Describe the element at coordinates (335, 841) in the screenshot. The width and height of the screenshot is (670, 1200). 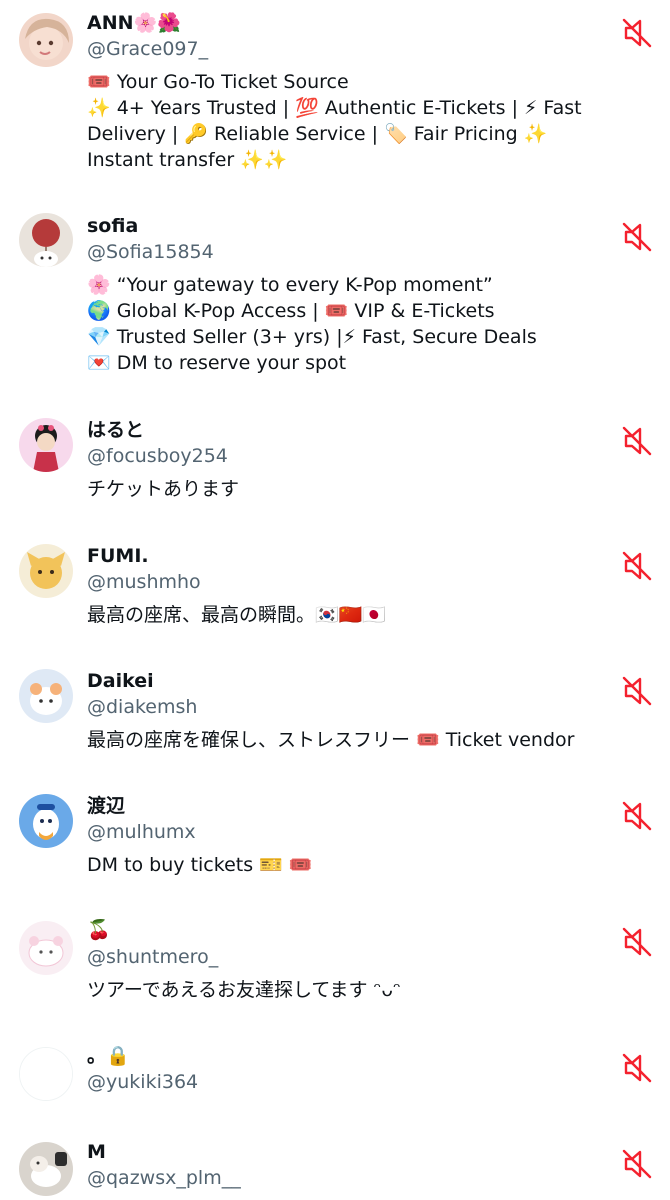
I see `account-row: 渡辺 @mulhumx DM to buy tickets 🎫 🎟️` at that location.